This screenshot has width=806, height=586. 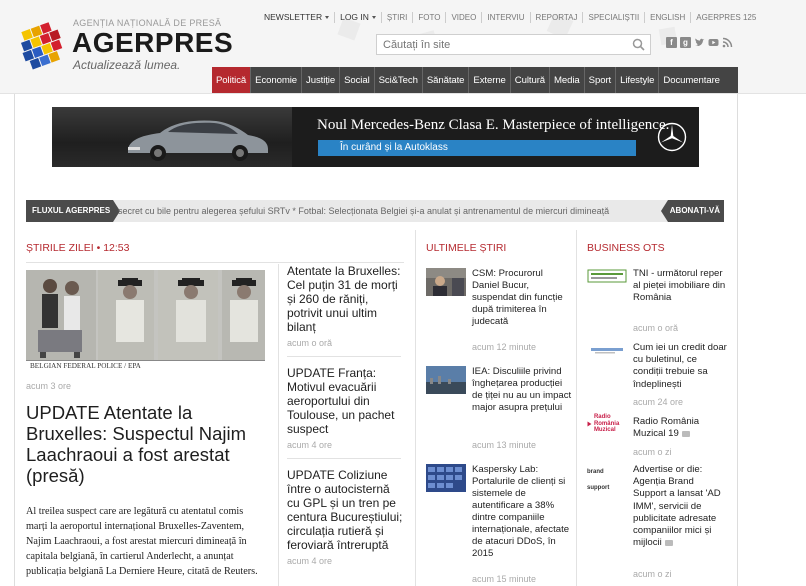 I want to click on ots-time: acum o oră, so click(x=656, y=328).